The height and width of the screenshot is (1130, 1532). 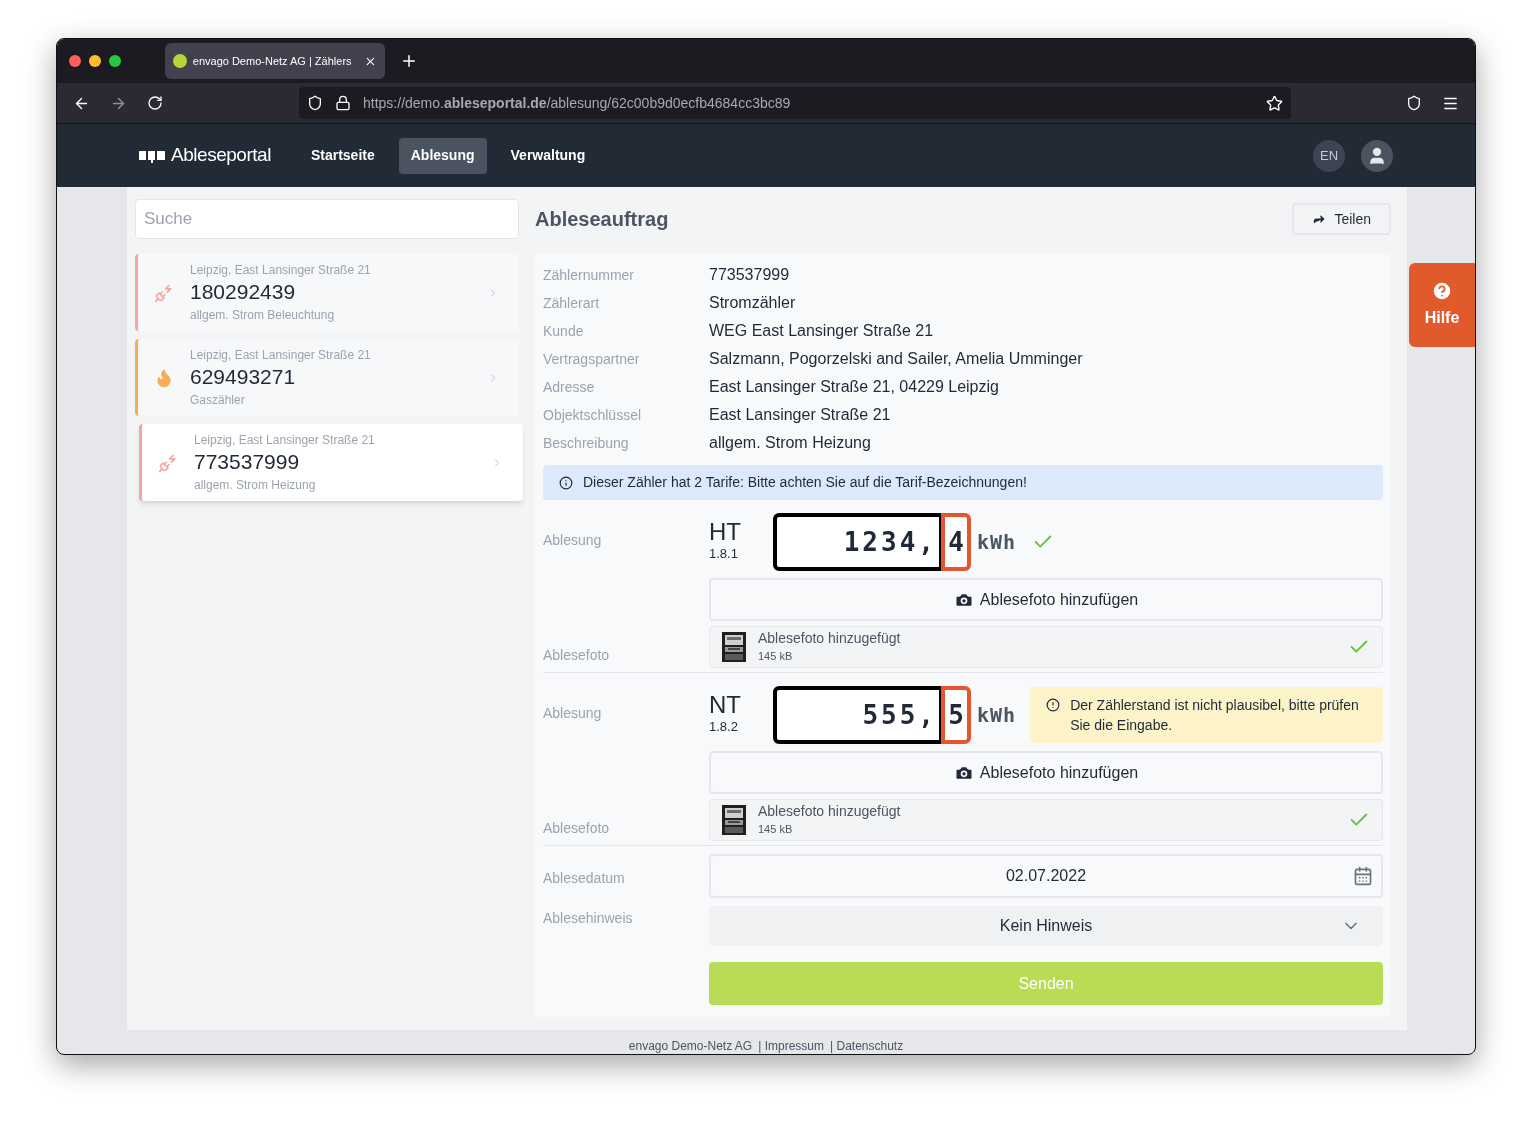 I want to click on calendar-icon, so click(x=1363, y=876).